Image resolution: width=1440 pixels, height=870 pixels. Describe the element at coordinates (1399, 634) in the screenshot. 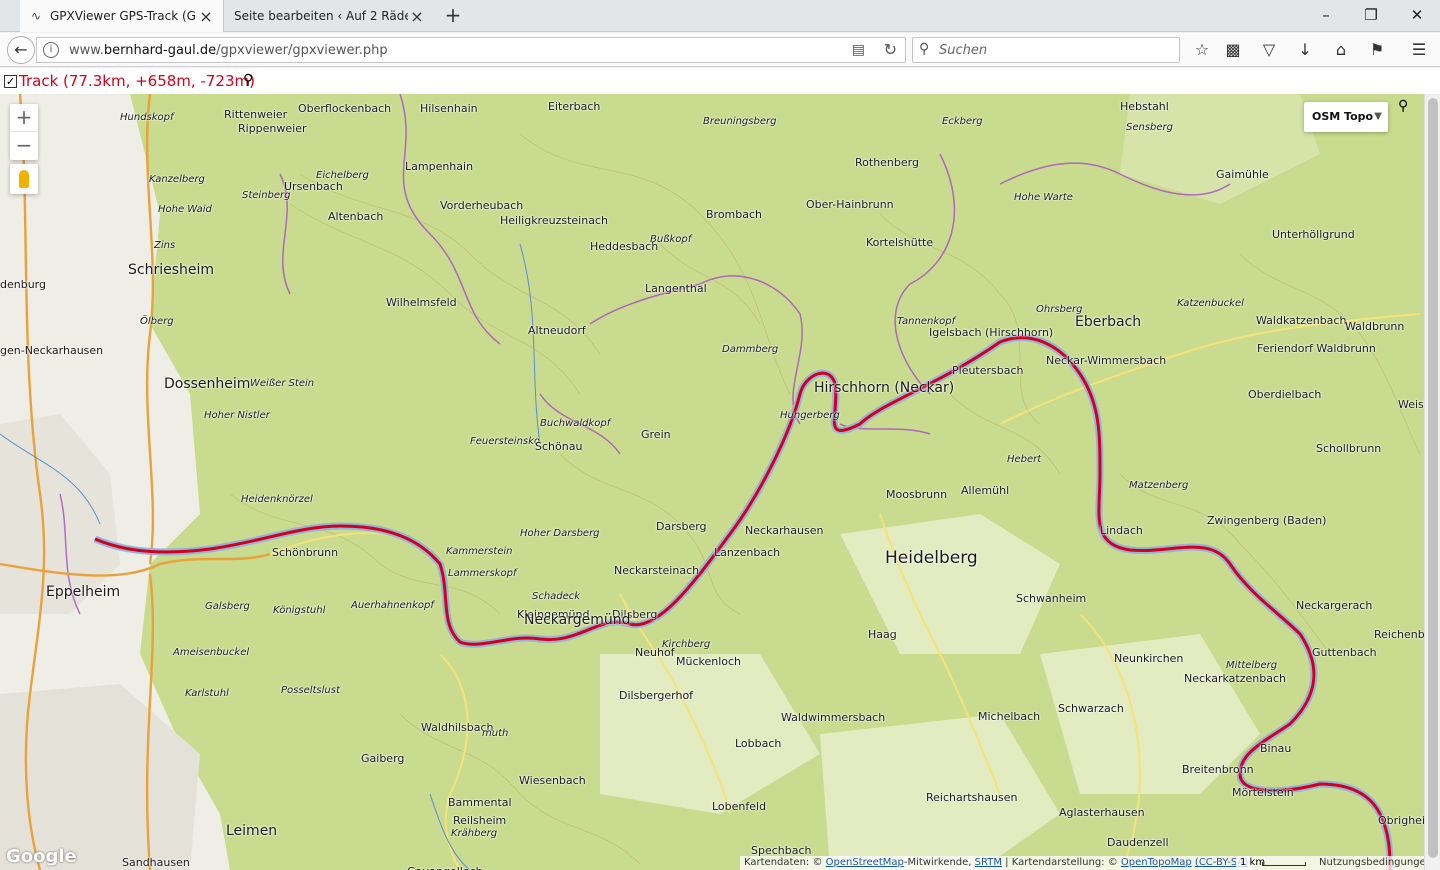

I see `map-place-label: Reichenbu` at that location.